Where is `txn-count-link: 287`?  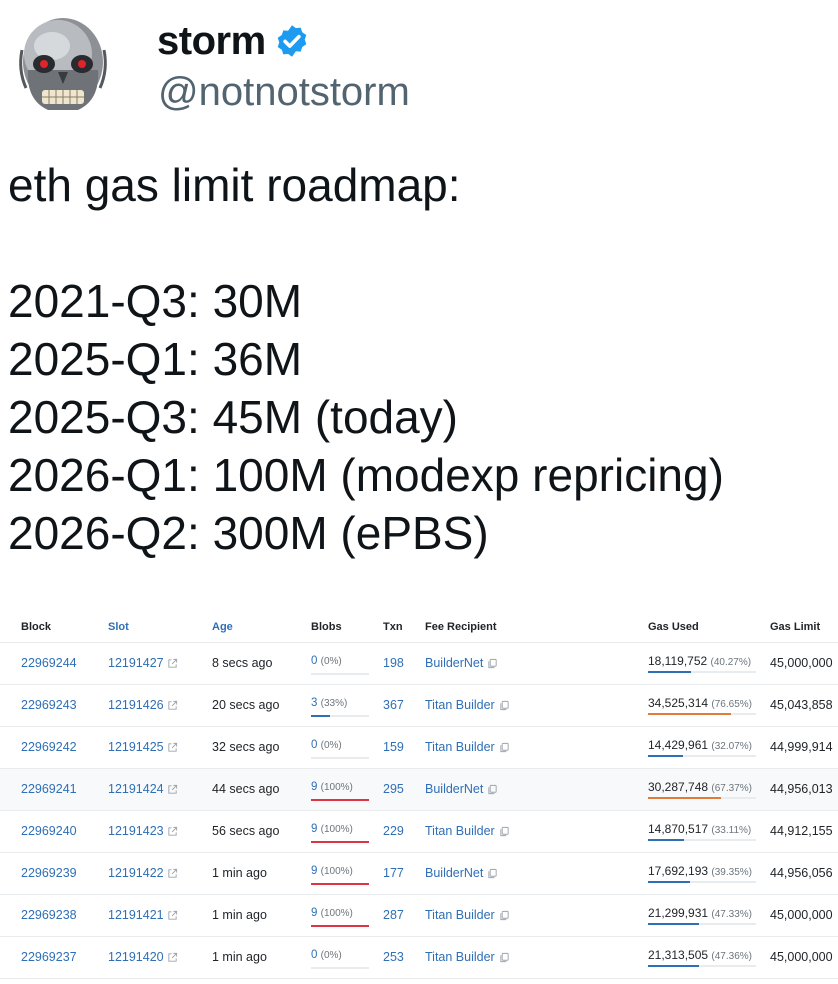
txn-count-link: 287 is located at coordinates (393, 915).